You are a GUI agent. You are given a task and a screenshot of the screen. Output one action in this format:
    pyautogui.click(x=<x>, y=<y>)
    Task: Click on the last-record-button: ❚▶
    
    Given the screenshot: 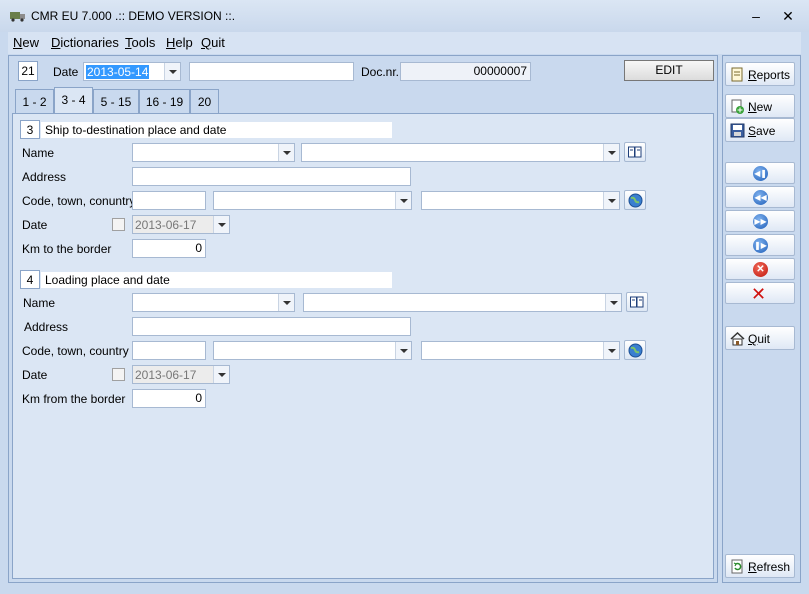 What is the action you would take?
    pyautogui.click(x=760, y=245)
    